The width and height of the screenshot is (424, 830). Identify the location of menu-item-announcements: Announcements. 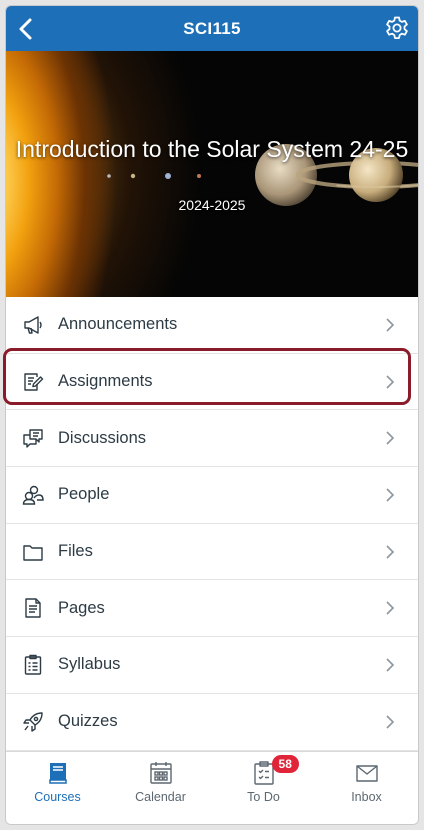
(212, 325).